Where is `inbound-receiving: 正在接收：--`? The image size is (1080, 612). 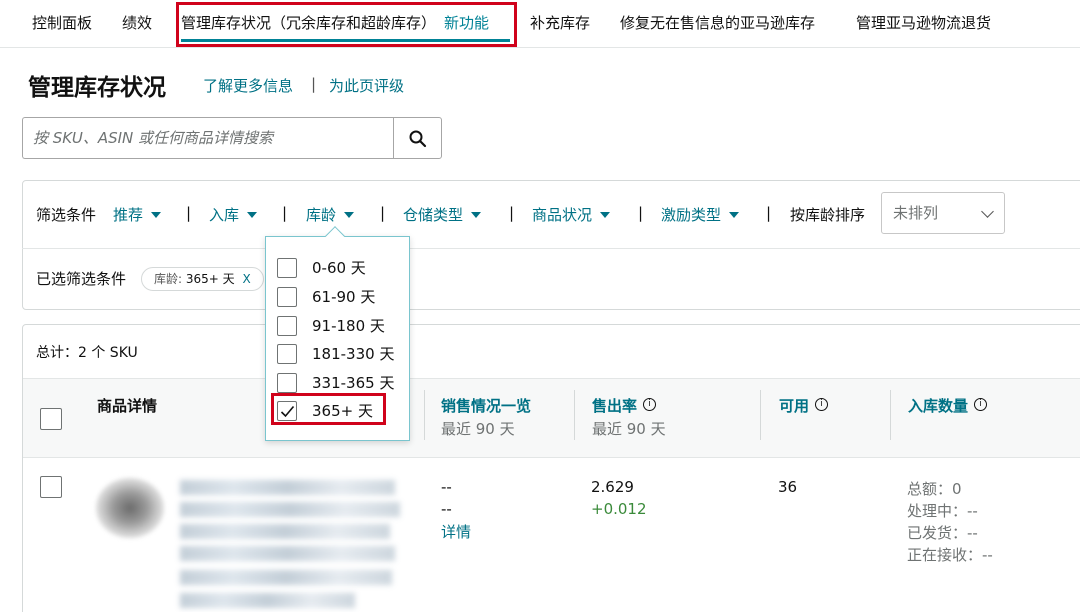 inbound-receiving: 正在接收：-- is located at coordinates (950, 555).